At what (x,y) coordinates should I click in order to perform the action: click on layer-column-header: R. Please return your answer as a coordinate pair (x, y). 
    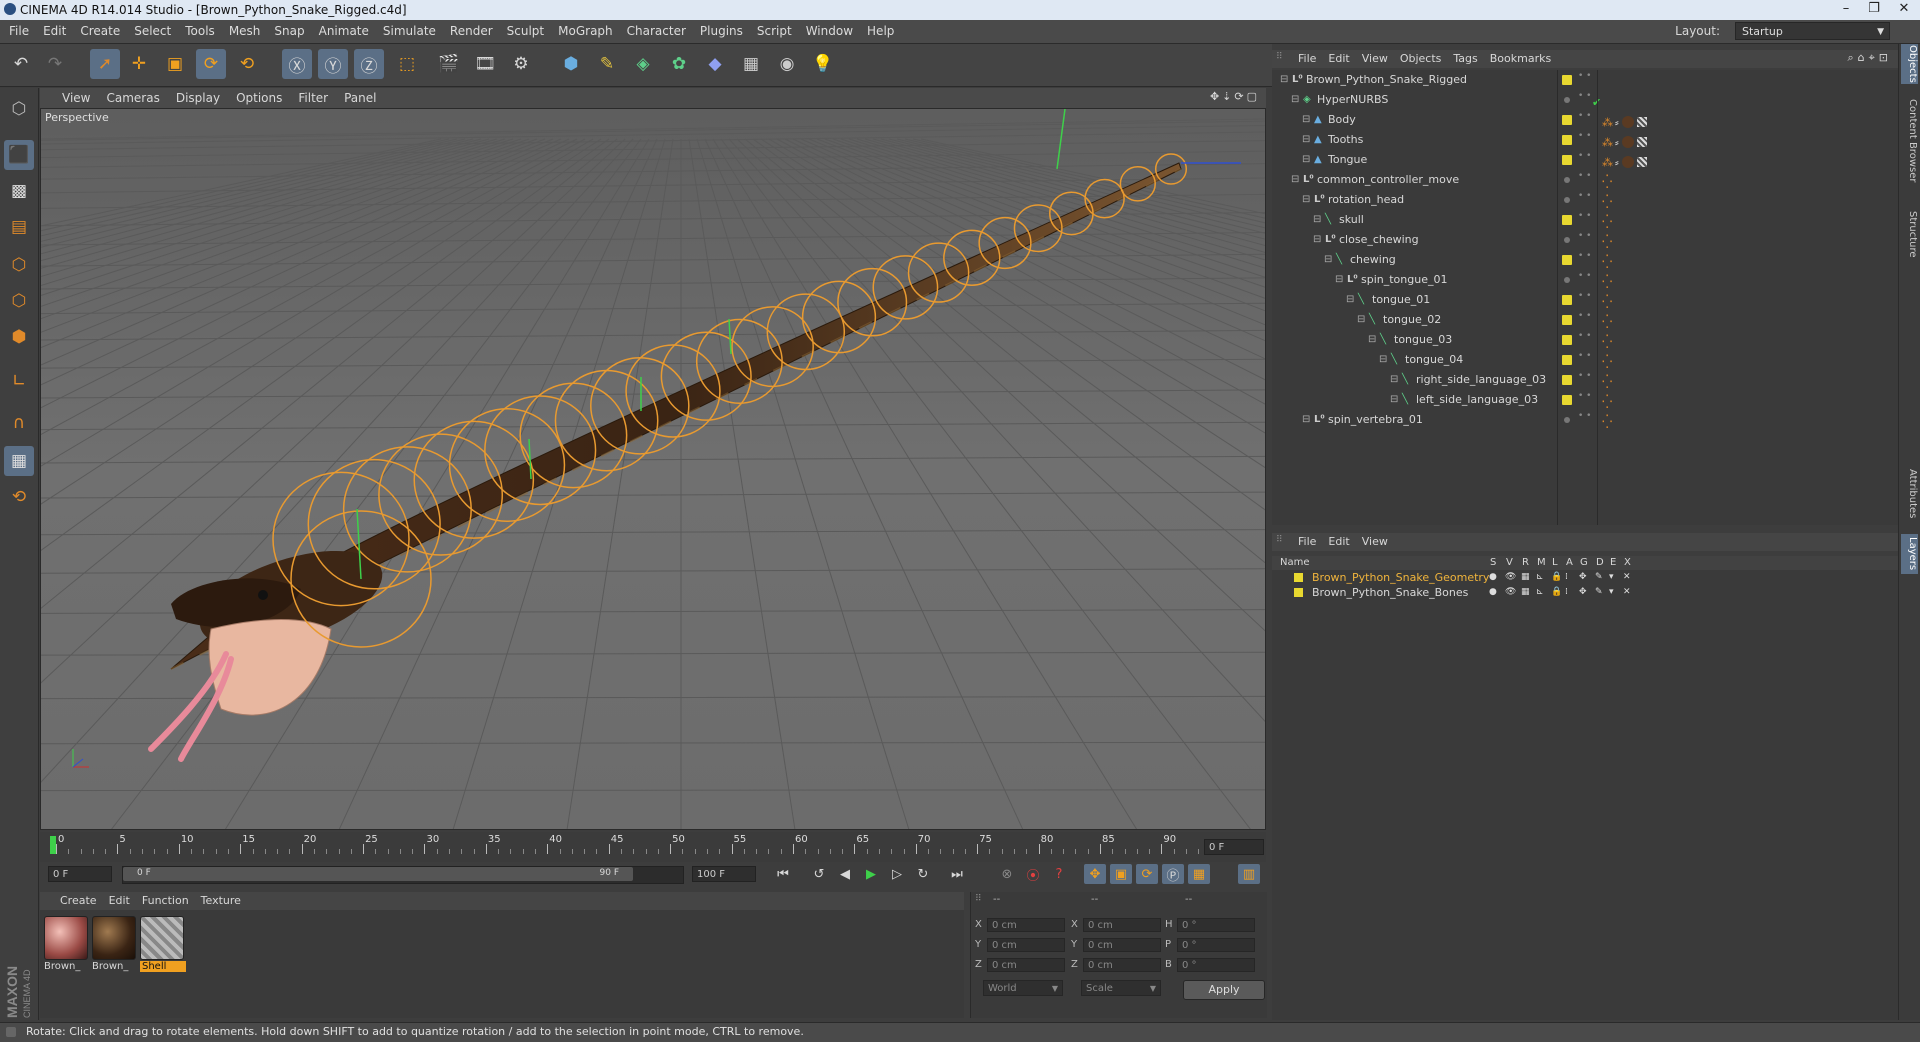
    Looking at the image, I should click on (1525, 562).